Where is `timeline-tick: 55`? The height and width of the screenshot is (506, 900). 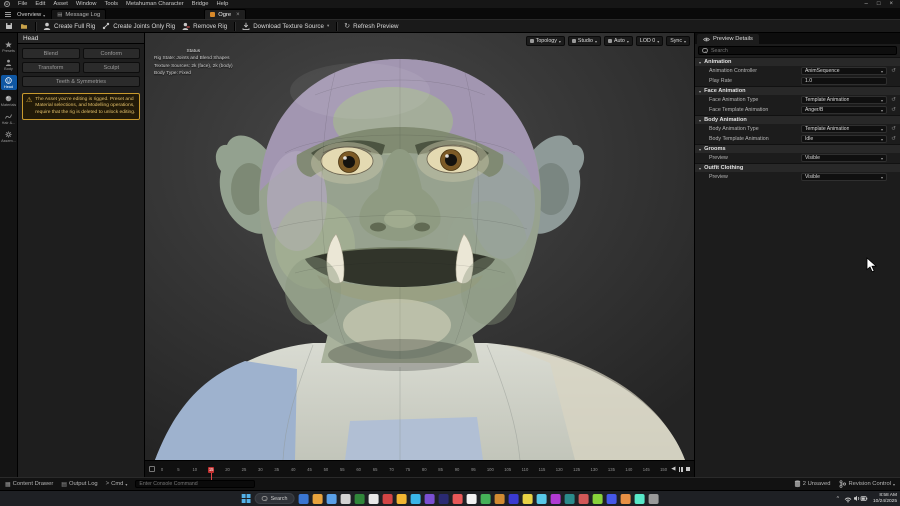 timeline-tick: 55 is located at coordinates (342, 470).